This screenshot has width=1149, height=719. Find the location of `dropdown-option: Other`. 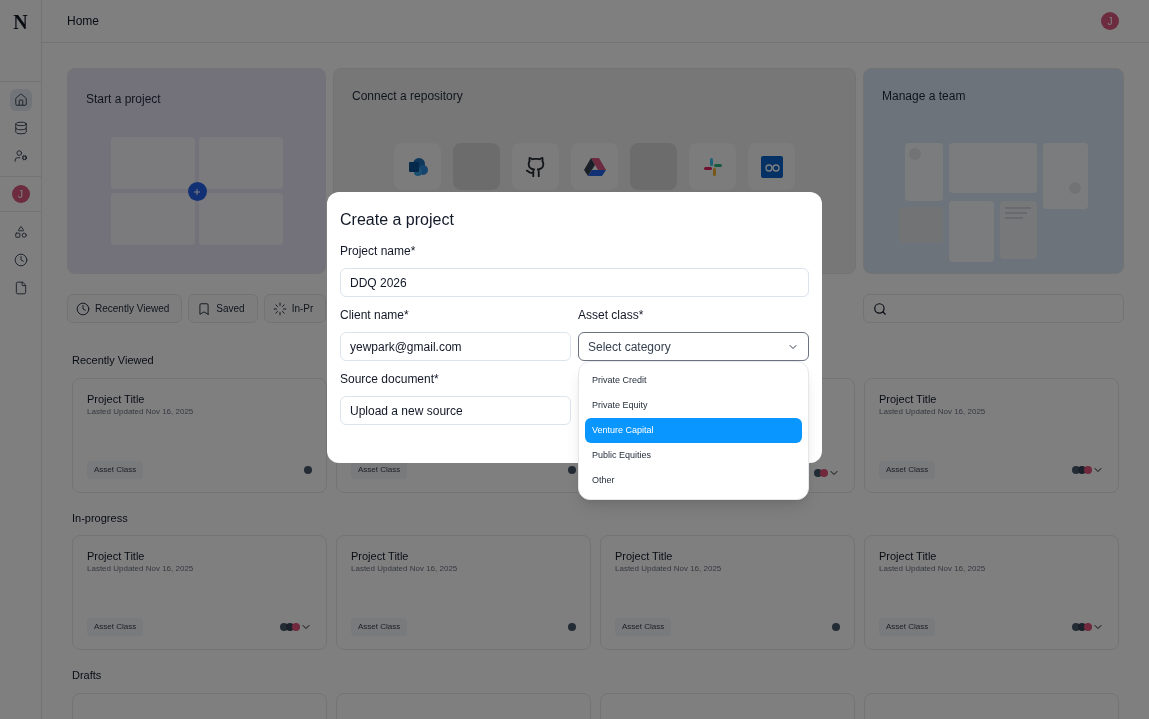

dropdown-option: Other is located at coordinates (693, 480).